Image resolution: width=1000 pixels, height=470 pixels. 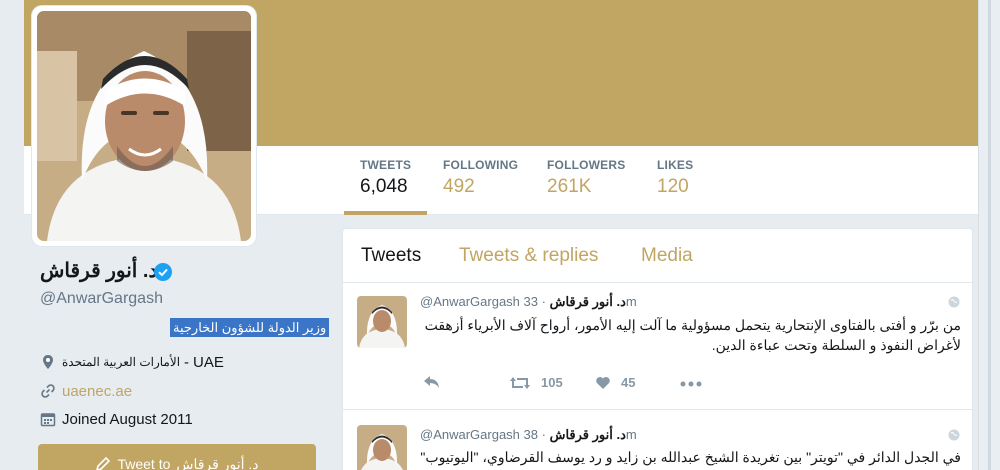 What do you see at coordinates (552, 382) in the screenshot?
I see `retweet-count: 105` at bounding box center [552, 382].